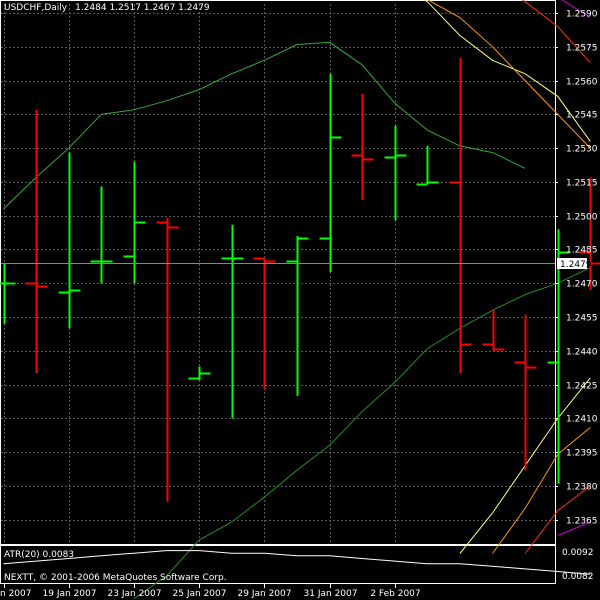  I want to click on chart-title: USDCHF,Daily 1.2484 1.2517 1.2467 1.2479, so click(107, 8).